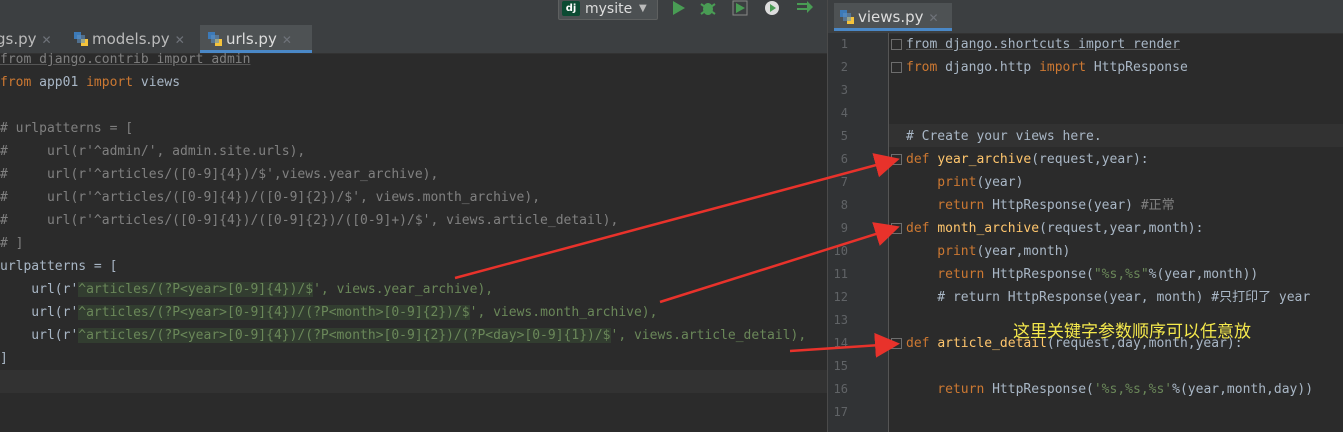 The height and width of the screenshot is (432, 1343). What do you see at coordinates (840, 343) in the screenshot?
I see `line-number: 14` at bounding box center [840, 343].